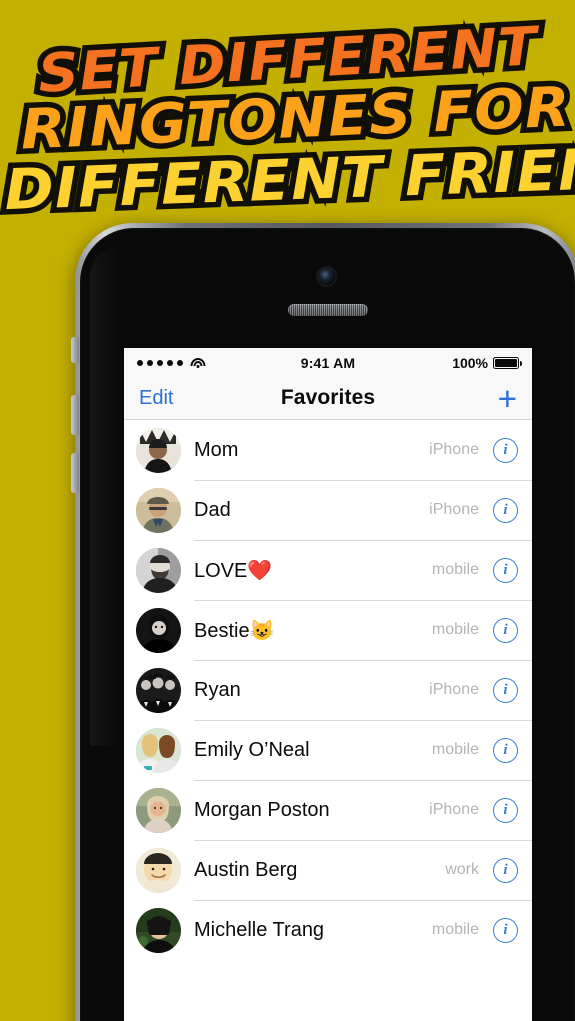 The width and height of the screenshot is (575, 1021). I want to click on add-favorite-button: +, so click(507, 398).